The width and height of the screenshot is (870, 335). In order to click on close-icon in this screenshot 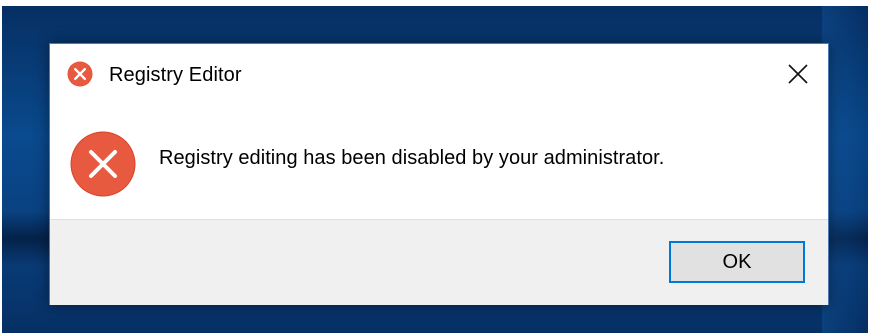, I will do `click(798, 74)`.